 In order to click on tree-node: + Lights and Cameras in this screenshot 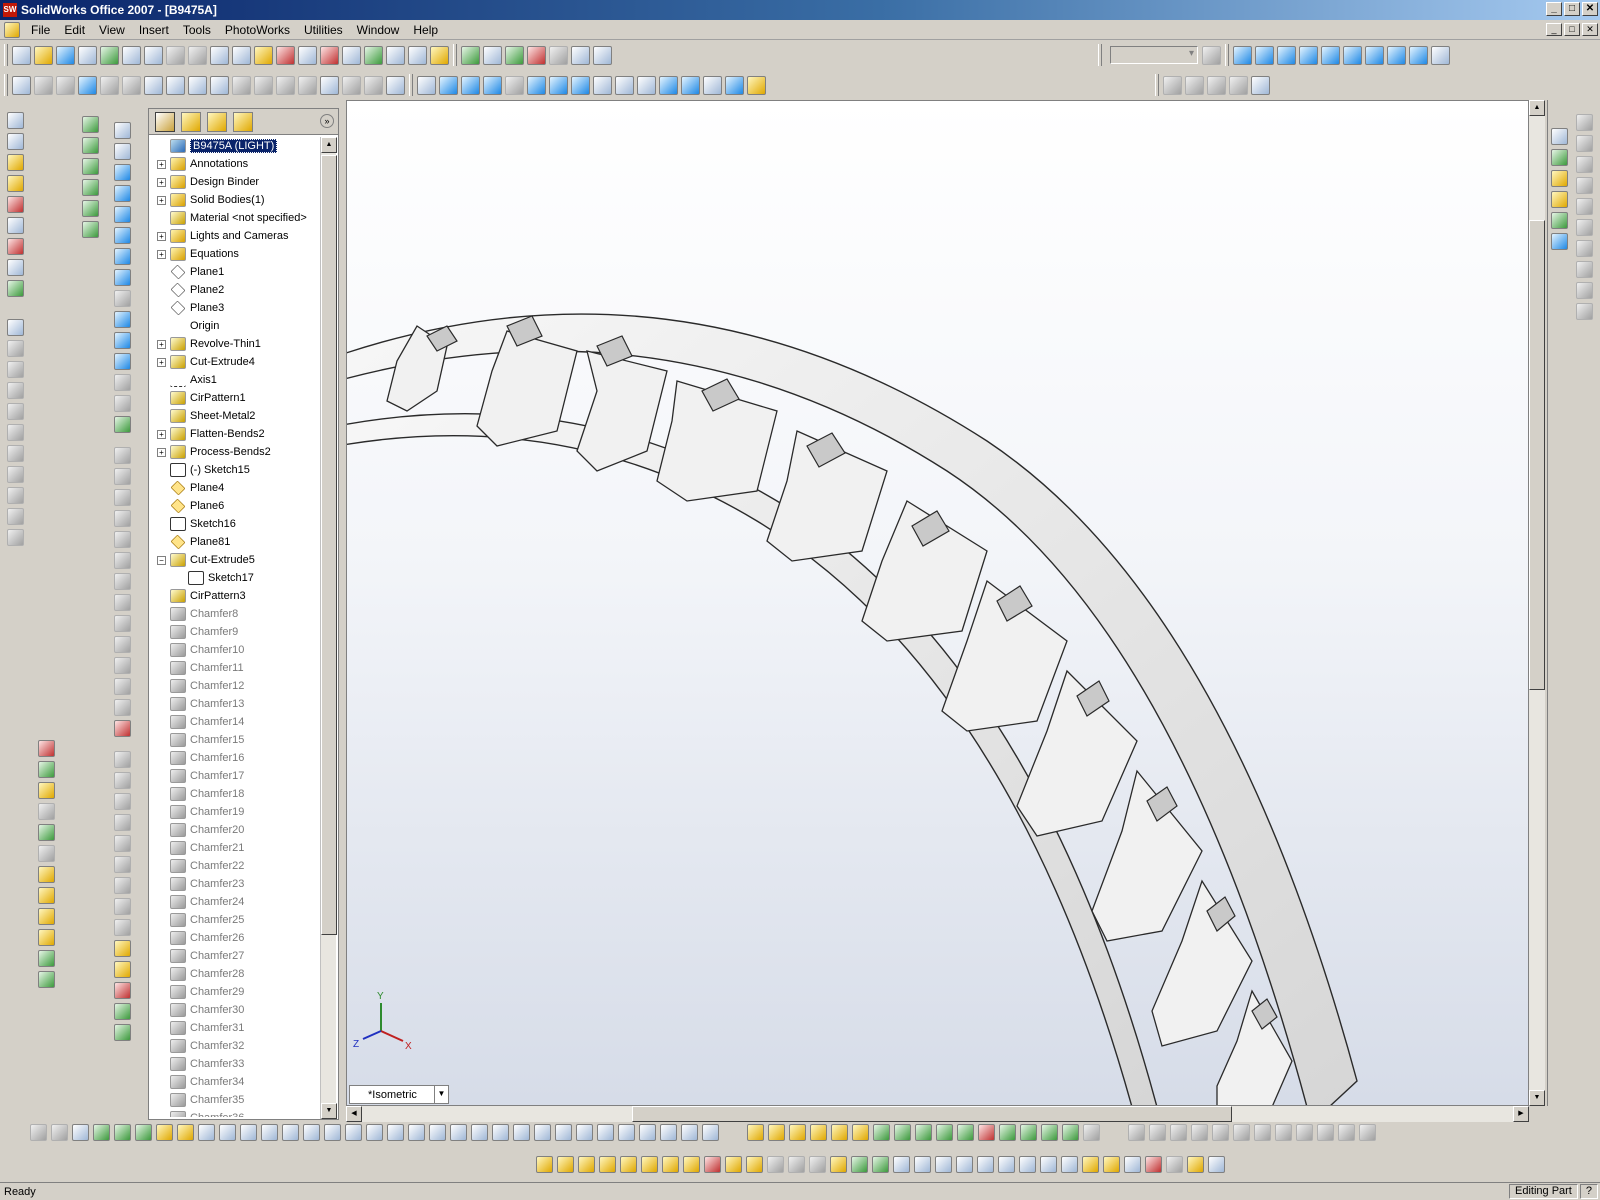, I will do `click(236, 236)`.